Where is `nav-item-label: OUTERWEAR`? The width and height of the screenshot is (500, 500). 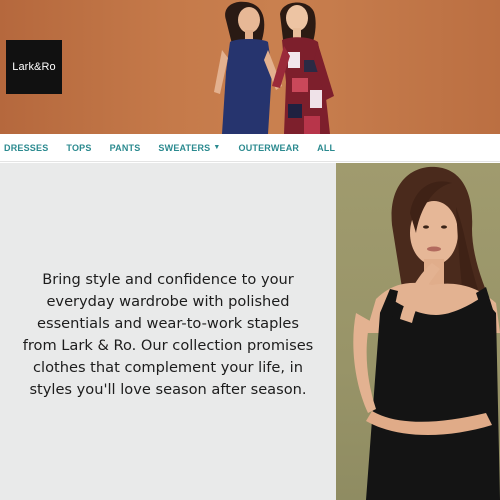
nav-item-label: OUTERWEAR is located at coordinates (269, 147).